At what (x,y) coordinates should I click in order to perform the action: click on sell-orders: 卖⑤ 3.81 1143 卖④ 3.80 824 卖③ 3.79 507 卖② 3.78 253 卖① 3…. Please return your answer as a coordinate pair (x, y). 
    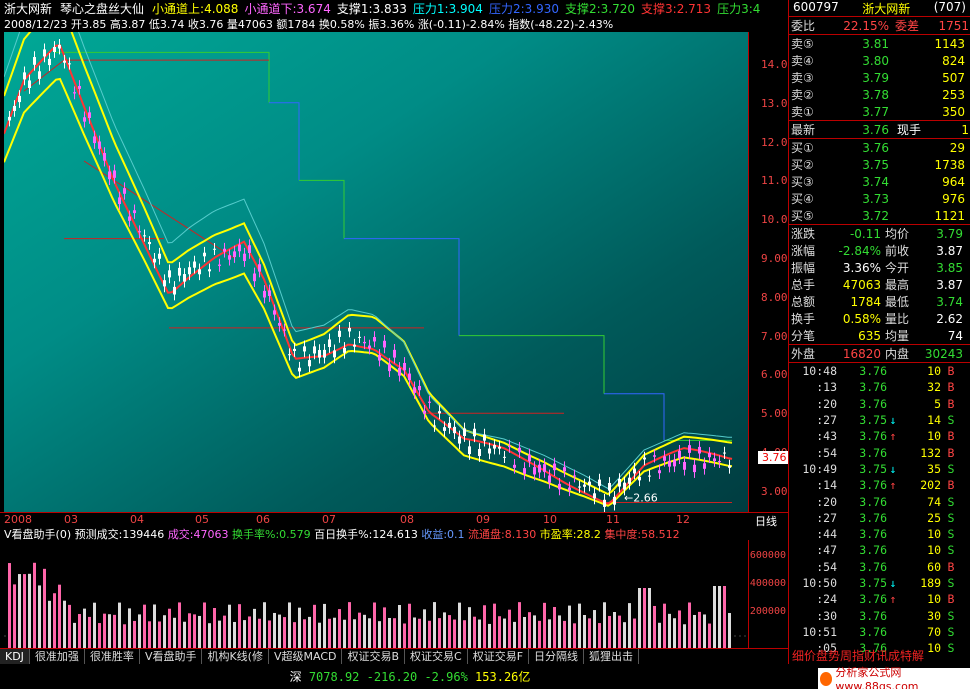
    Looking at the image, I should click on (879, 77).